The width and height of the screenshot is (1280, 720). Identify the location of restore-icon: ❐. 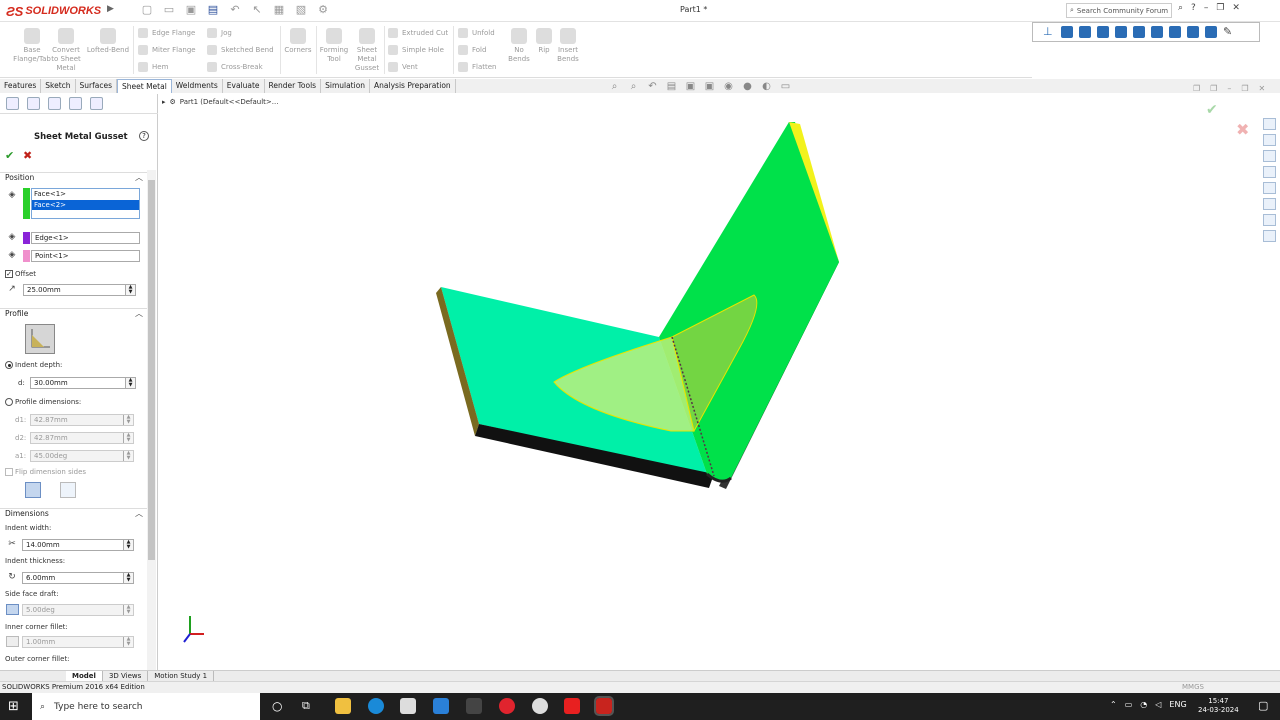
(1220, 8).